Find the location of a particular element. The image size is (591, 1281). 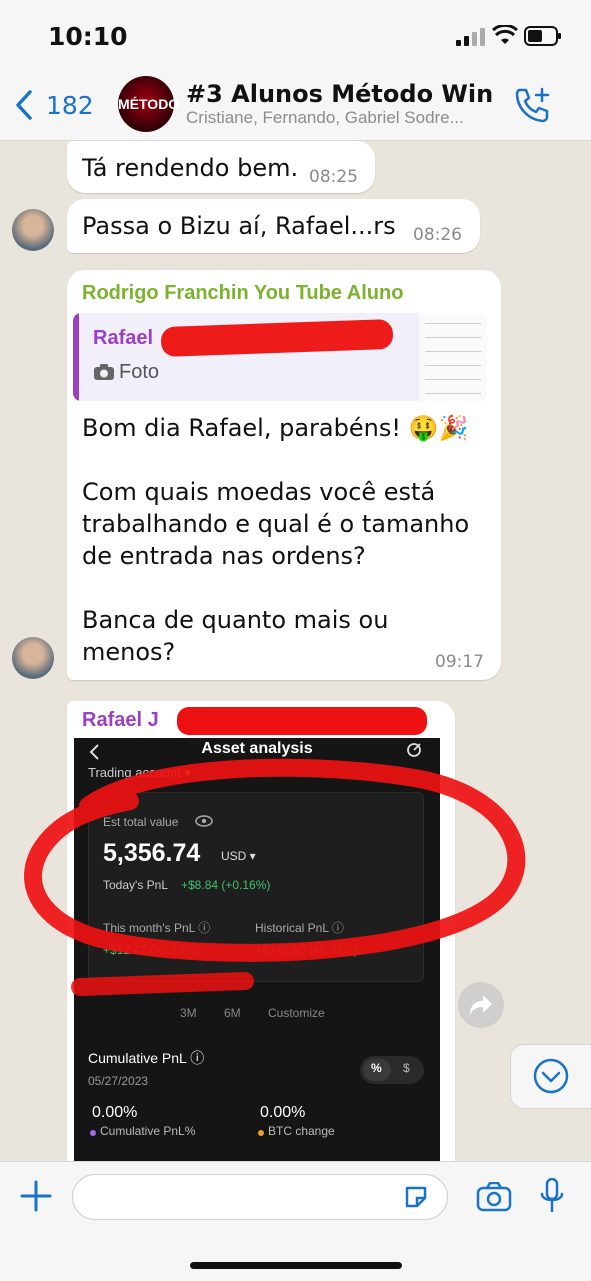

signal-icon is located at coordinates (470, 37).